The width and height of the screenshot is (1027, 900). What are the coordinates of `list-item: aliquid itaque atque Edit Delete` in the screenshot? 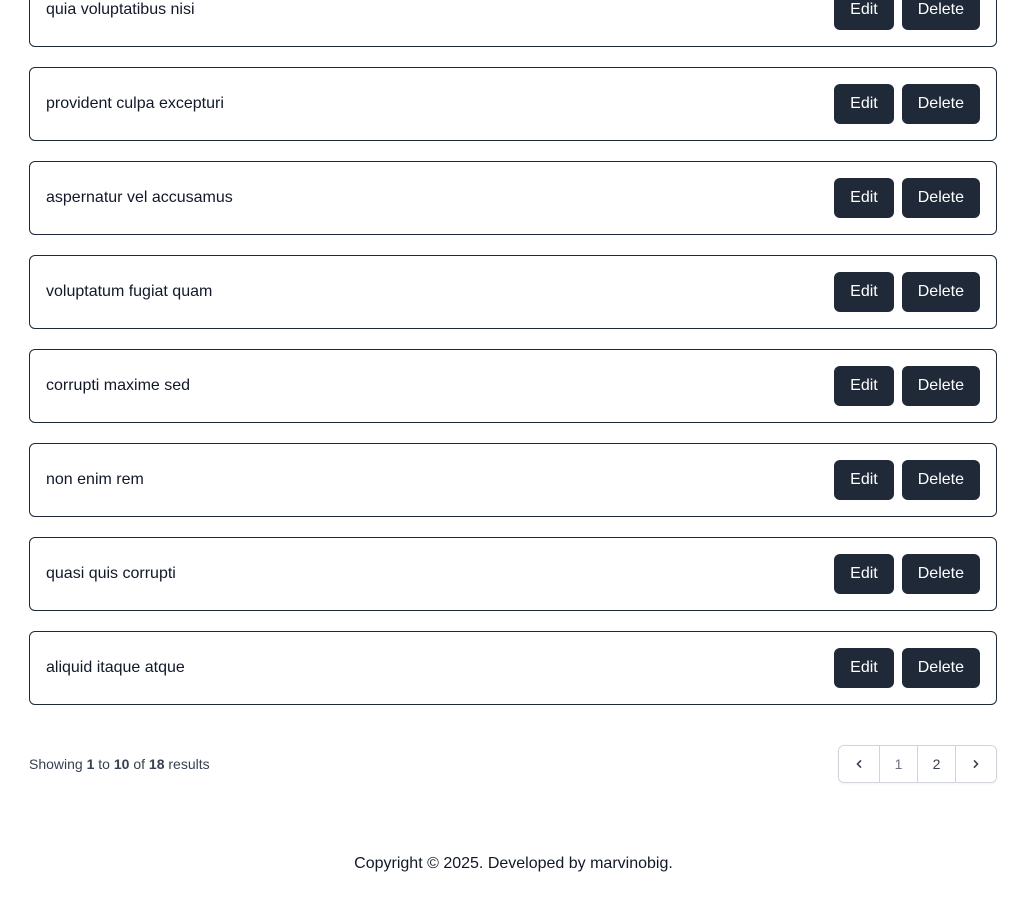 It's located at (513, 668).